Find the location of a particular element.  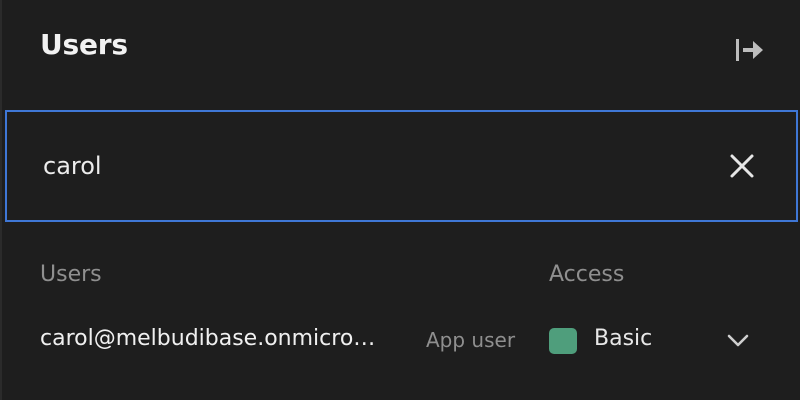

exit-panel-icon is located at coordinates (749, 50).